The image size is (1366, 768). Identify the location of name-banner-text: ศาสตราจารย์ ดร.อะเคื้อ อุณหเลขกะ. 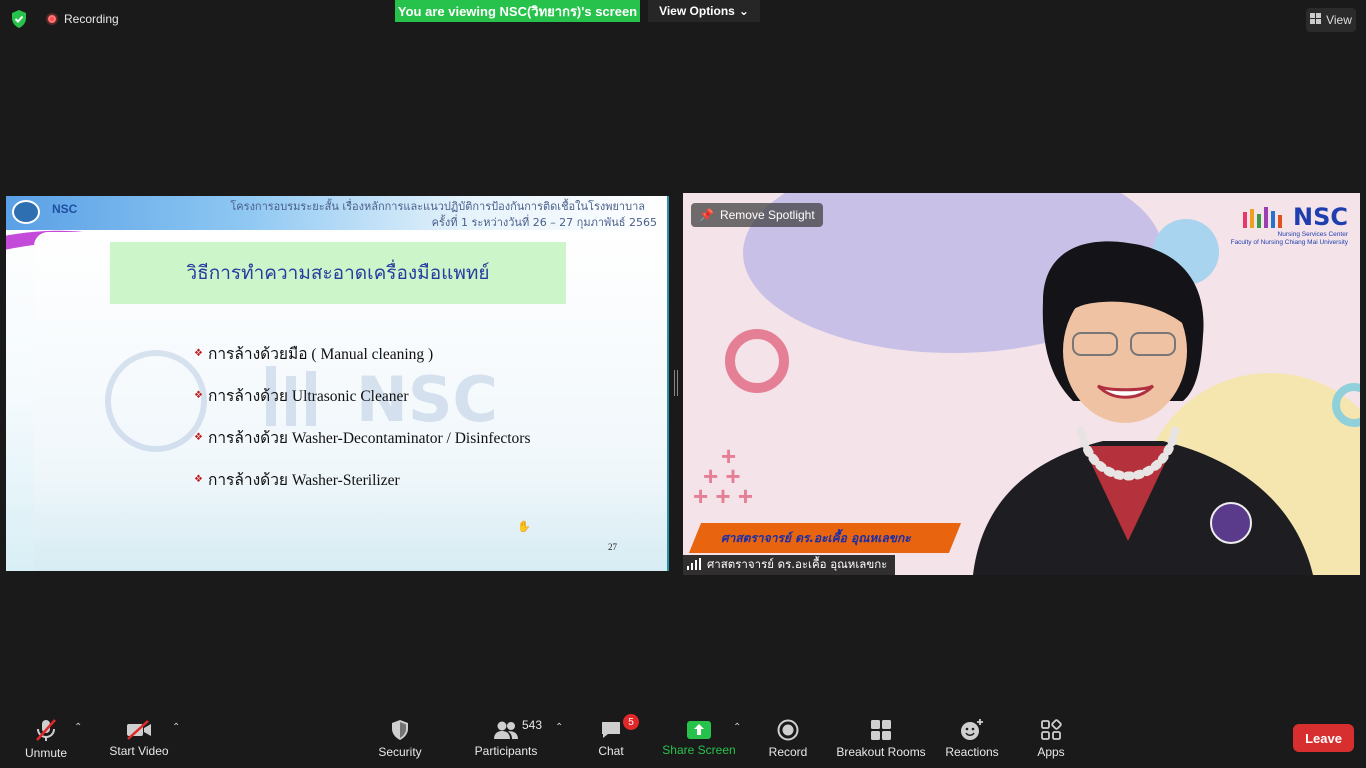
(816, 538).